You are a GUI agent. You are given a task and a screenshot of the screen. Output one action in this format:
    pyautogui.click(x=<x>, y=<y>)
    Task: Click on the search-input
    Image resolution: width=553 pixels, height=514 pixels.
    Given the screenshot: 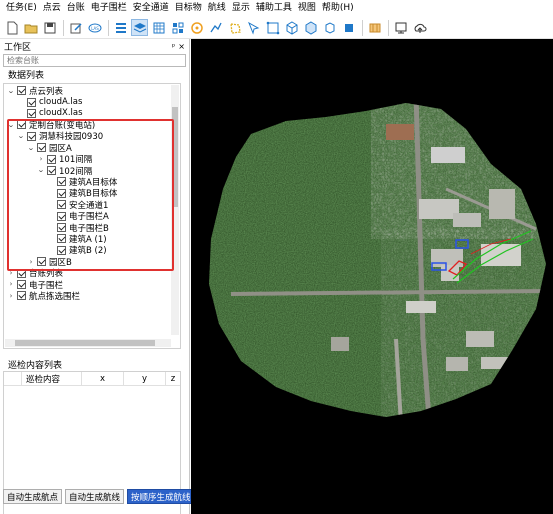 What is the action you would take?
    pyautogui.click(x=96, y=60)
    